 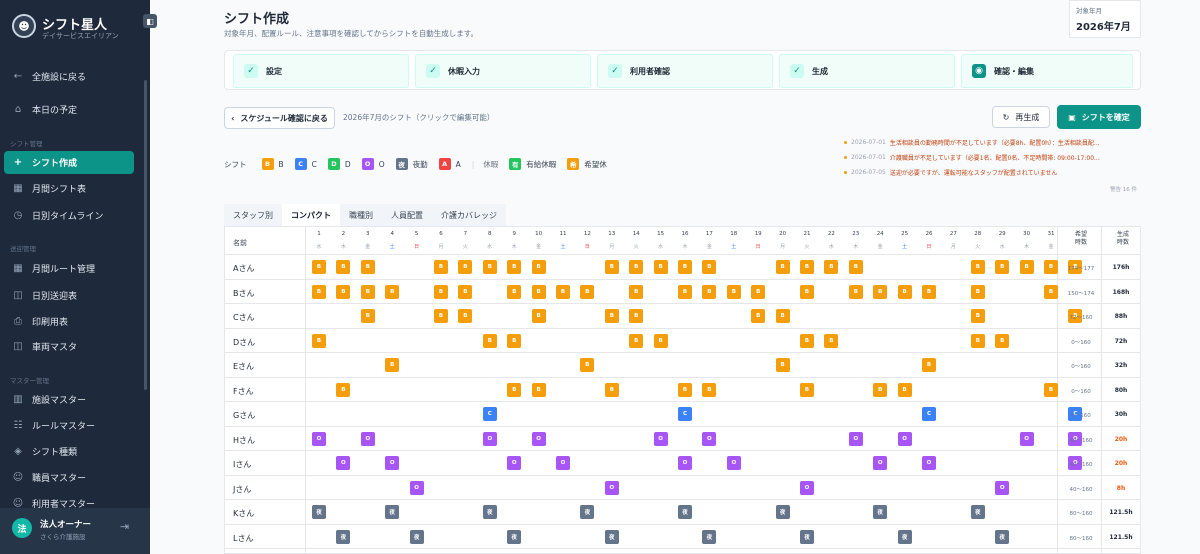 I want to click on tab-compact: コンパクト, so click(x=311, y=215).